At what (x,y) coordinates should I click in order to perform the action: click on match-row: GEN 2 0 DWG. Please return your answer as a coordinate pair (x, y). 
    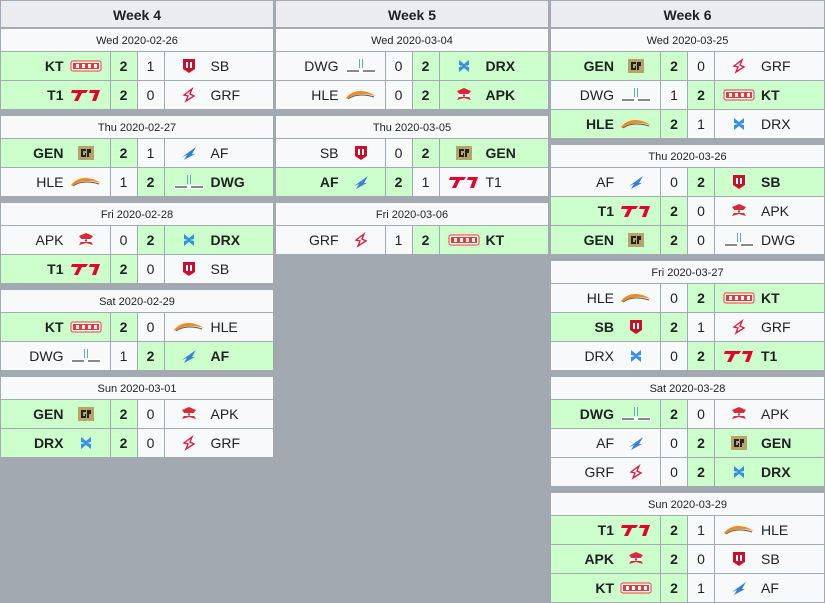
    Looking at the image, I should click on (687, 240).